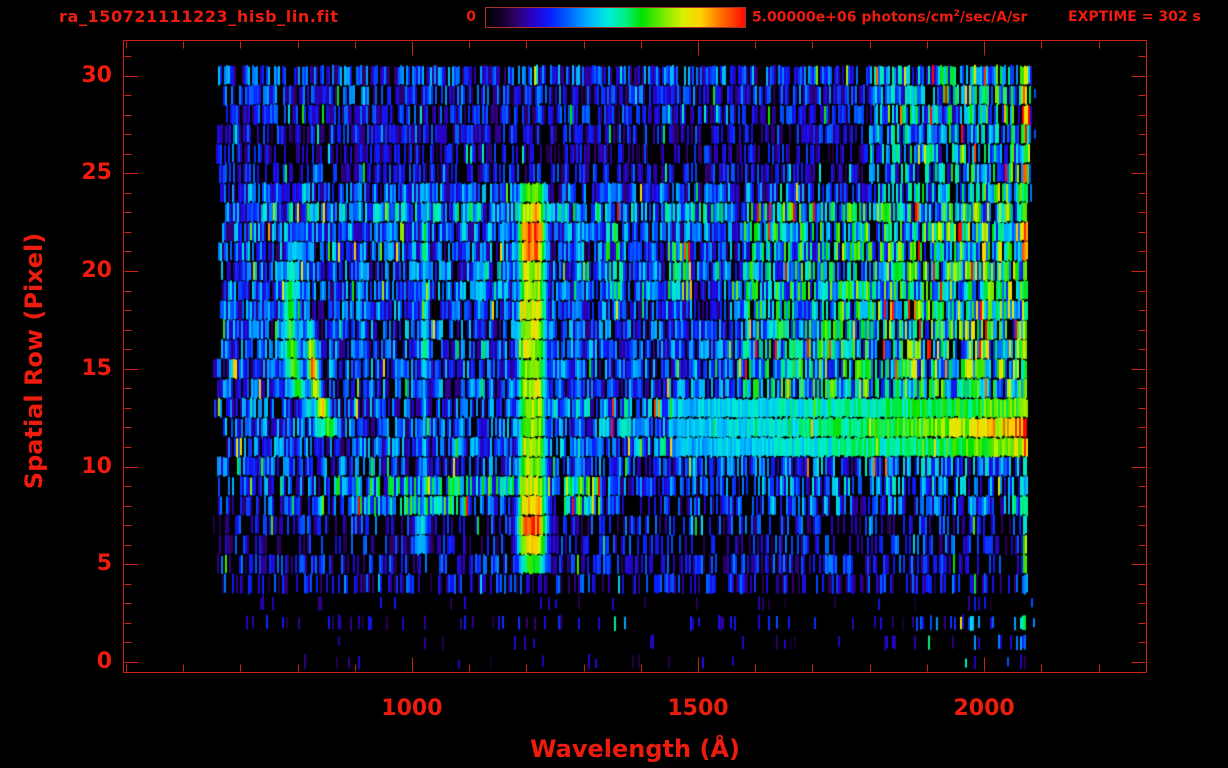 The height and width of the screenshot is (768, 1228). I want to click on colorbar, so click(615, 17).